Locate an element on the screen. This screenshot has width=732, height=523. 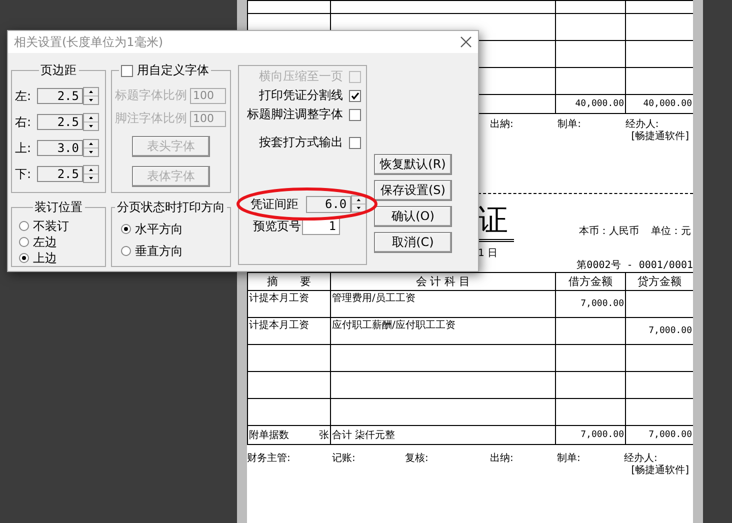
signature-label: 记账: is located at coordinates (344, 457).